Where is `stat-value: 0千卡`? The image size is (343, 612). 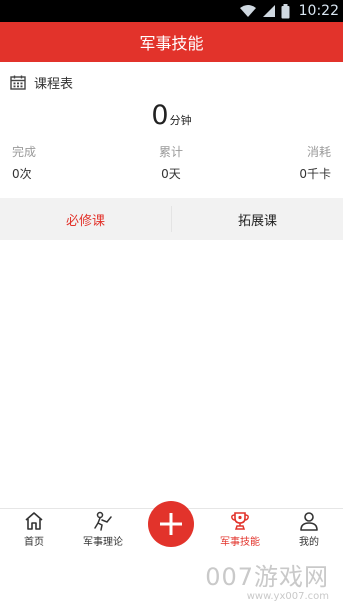 stat-value: 0千卡 is located at coordinates (315, 174).